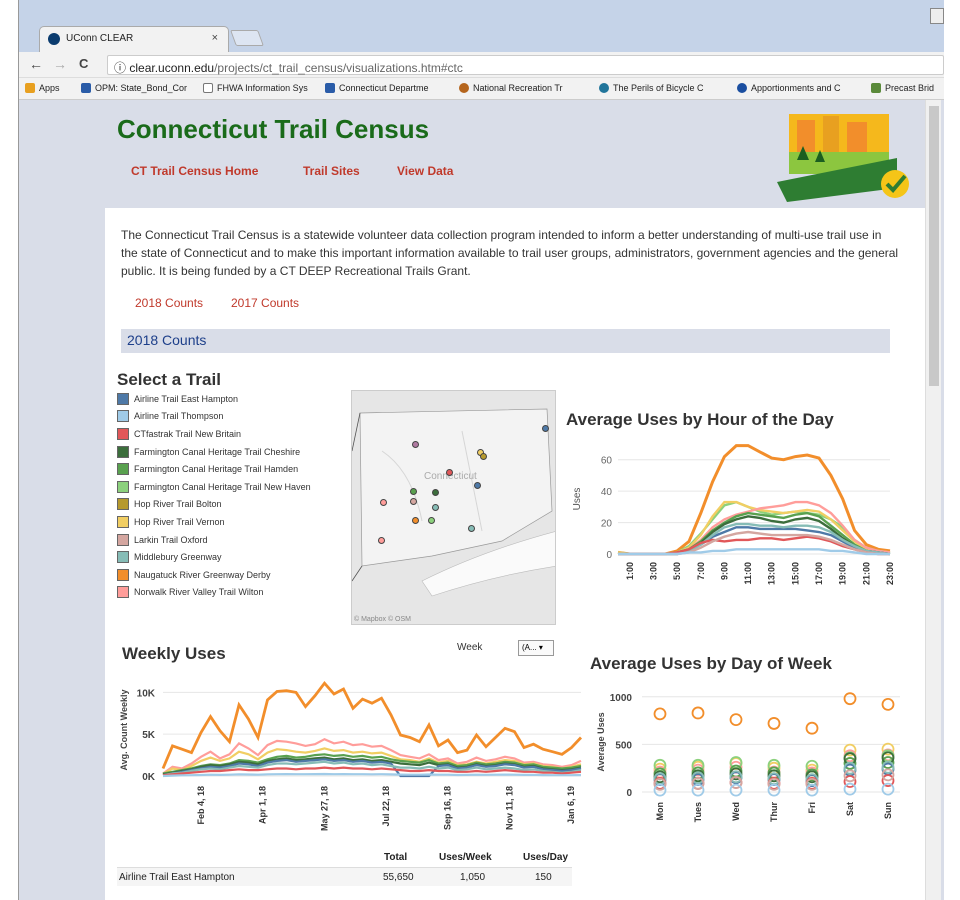 This screenshot has height=900, width=960. Describe the element at coordinates (178, 557) in the screenshot. I see `legend-label: Middlebury Greenway` at that location.